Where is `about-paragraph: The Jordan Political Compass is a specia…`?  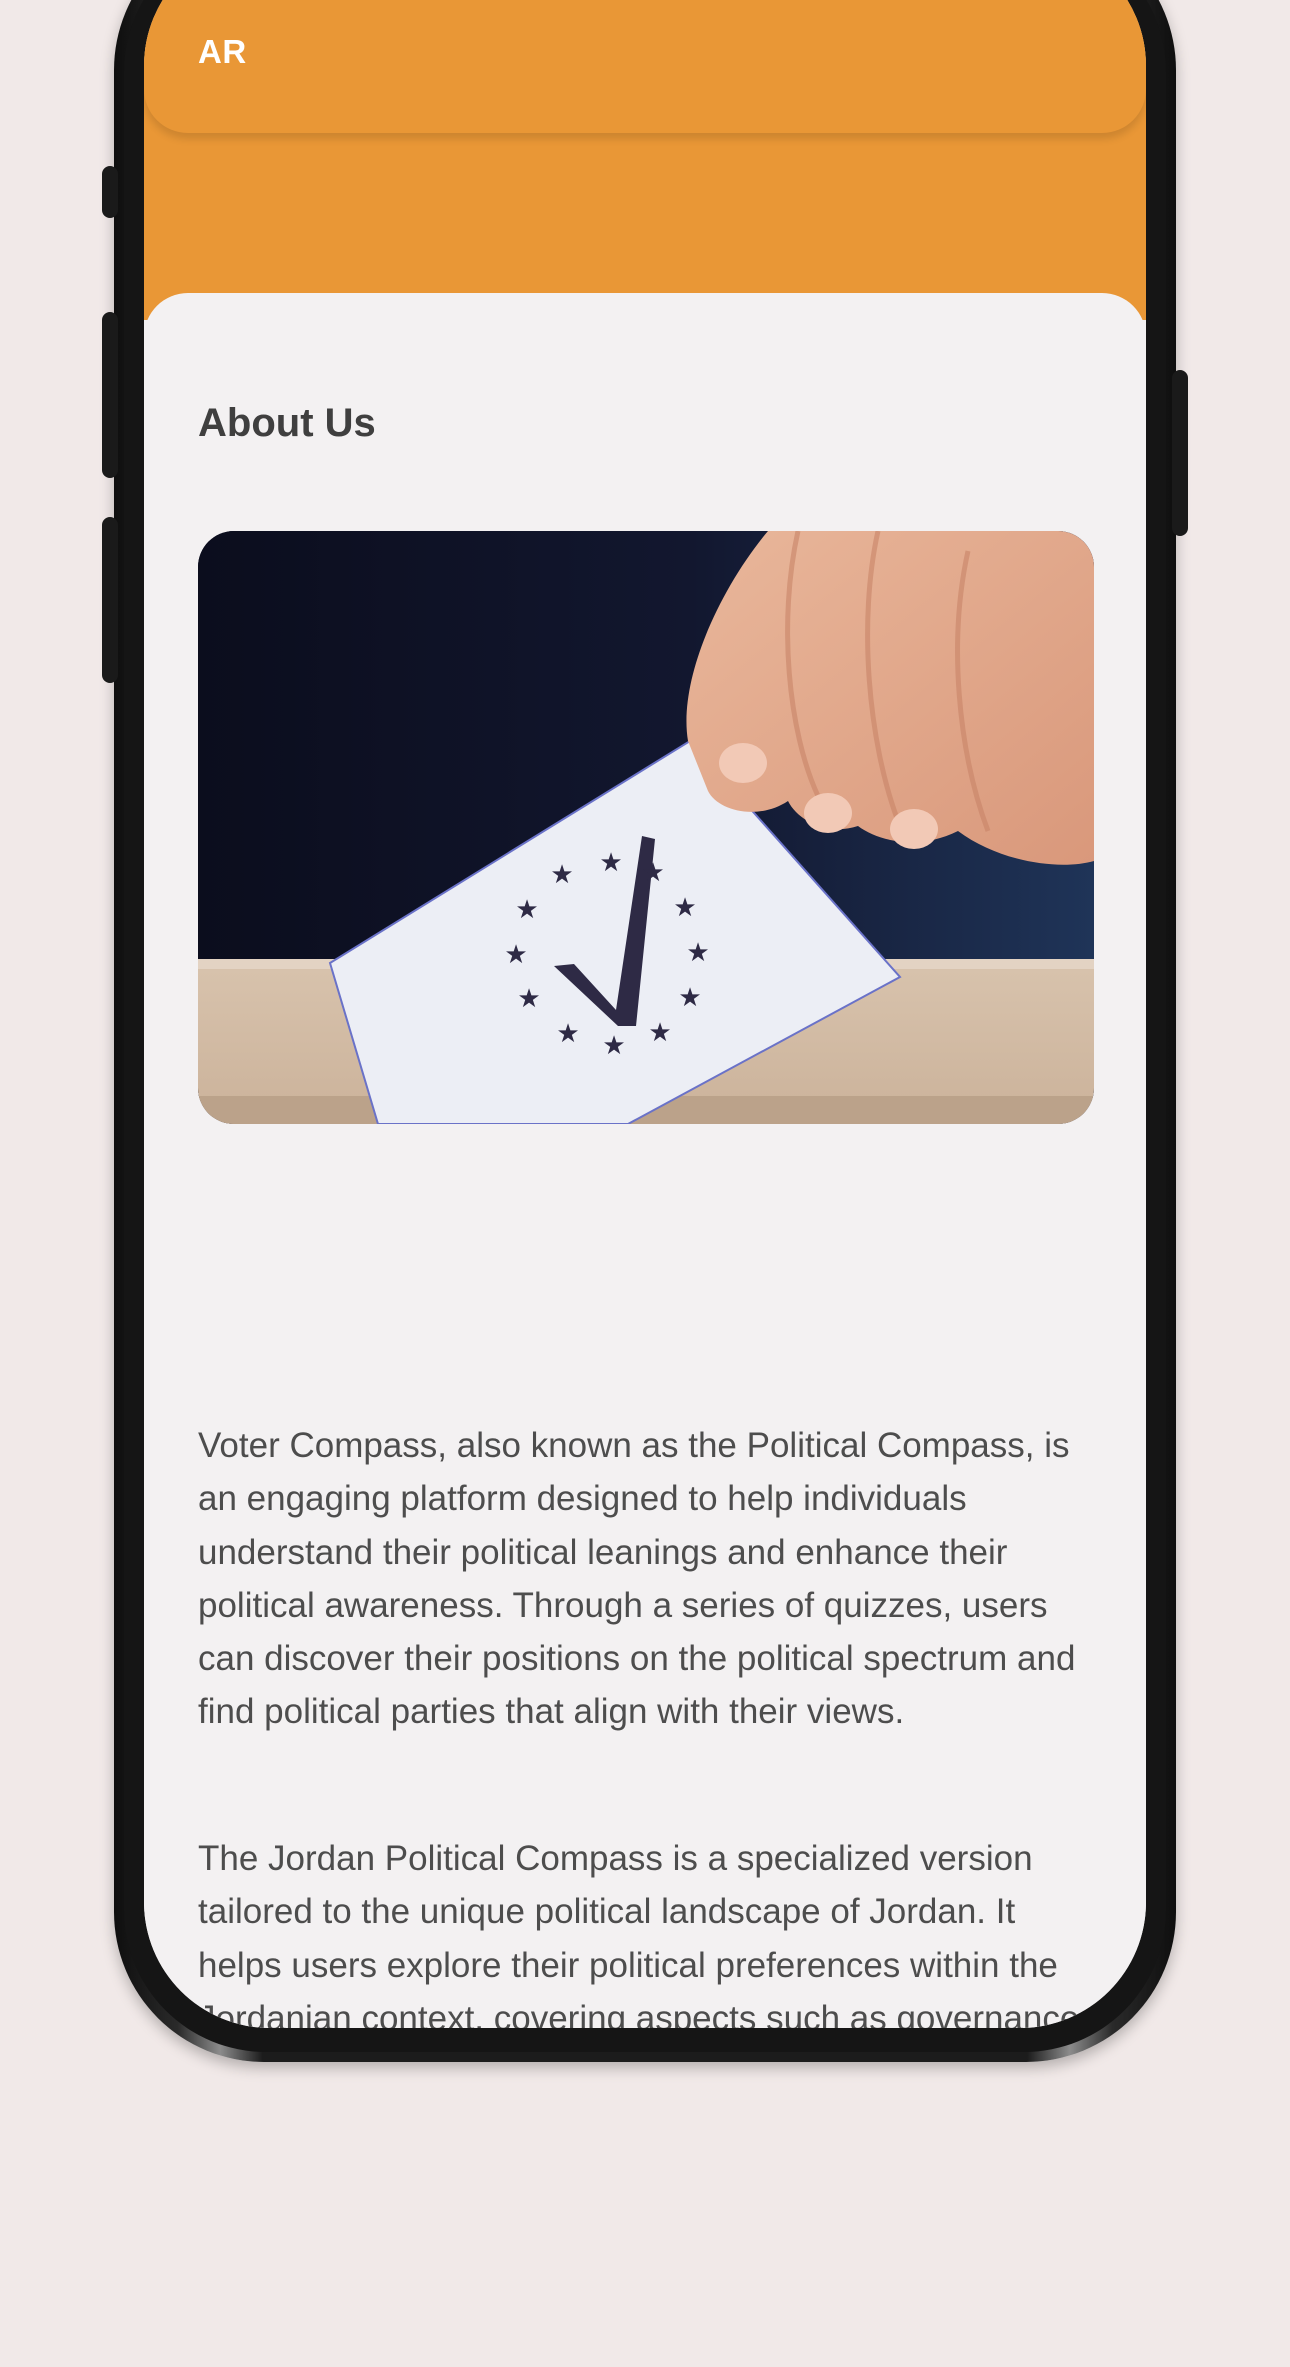 about-paragraph: The Jordan Political Compass is a specia… is located at coordinates (644, 1933).